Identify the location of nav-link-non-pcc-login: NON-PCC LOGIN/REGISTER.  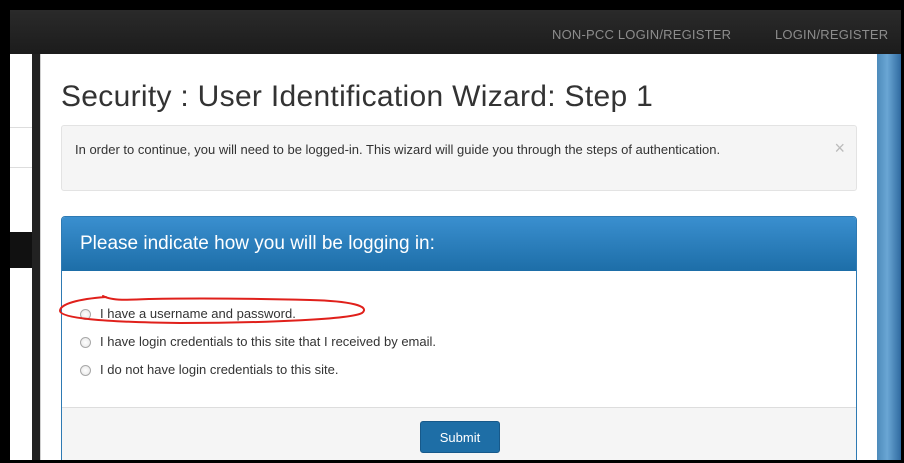
(641, 34).